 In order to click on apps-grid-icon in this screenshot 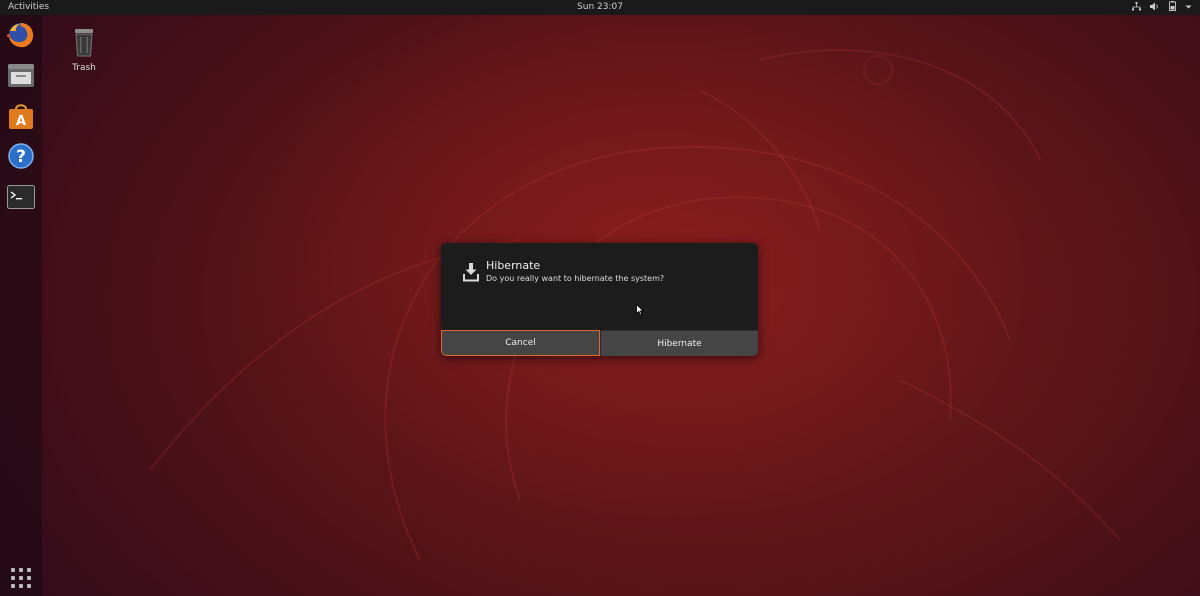, I will do `click(21, 578)`.